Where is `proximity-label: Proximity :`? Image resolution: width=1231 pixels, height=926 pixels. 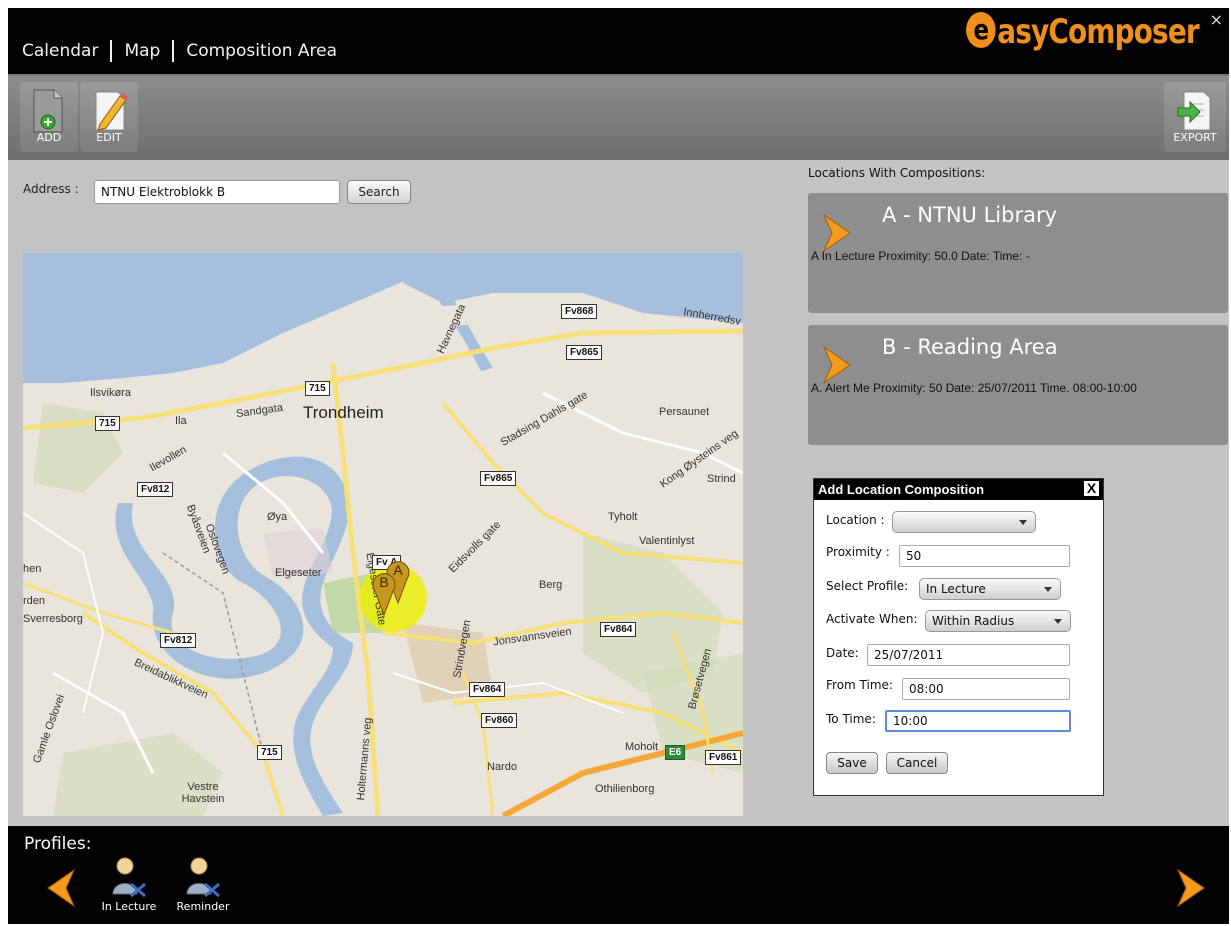
proximity-label: Proximity : is located at coordinates (858, 552).